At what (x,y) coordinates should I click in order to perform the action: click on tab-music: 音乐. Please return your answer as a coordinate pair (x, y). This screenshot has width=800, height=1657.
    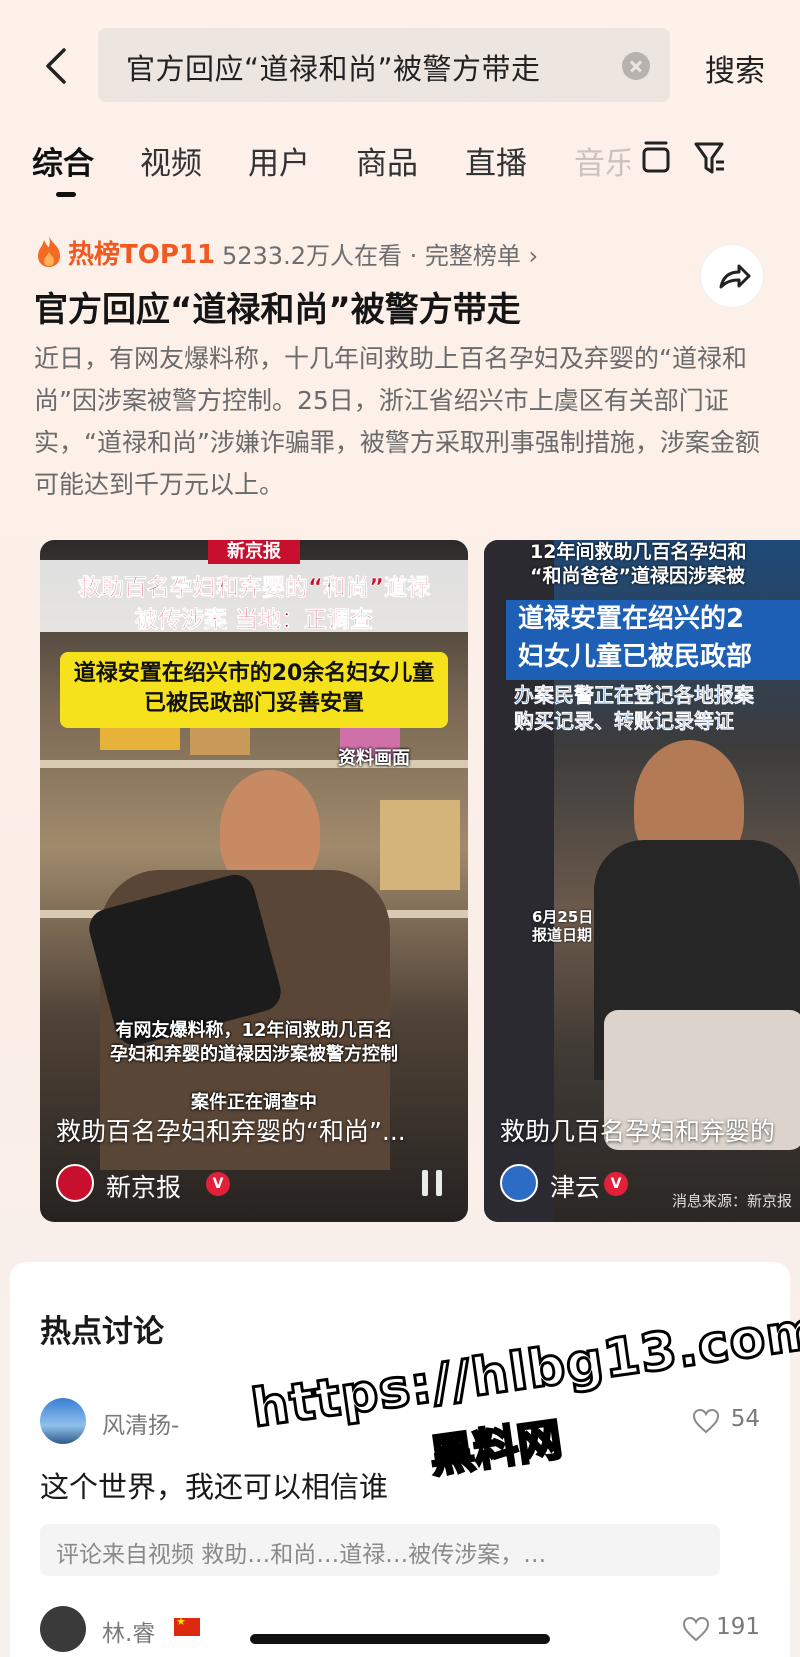
    Looking at the image, I should click on (602, 160).